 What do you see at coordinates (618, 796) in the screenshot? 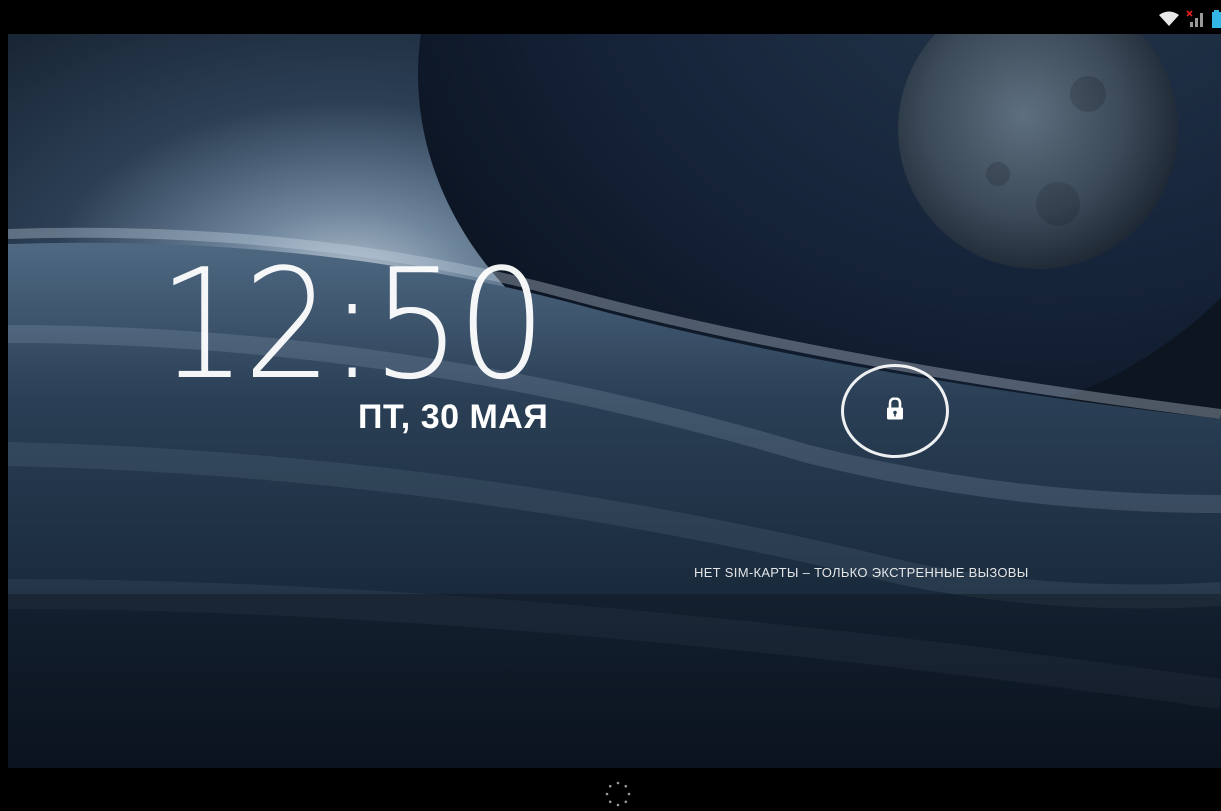
I see `loading-spinner-icon` at bounding box center [618, 796].